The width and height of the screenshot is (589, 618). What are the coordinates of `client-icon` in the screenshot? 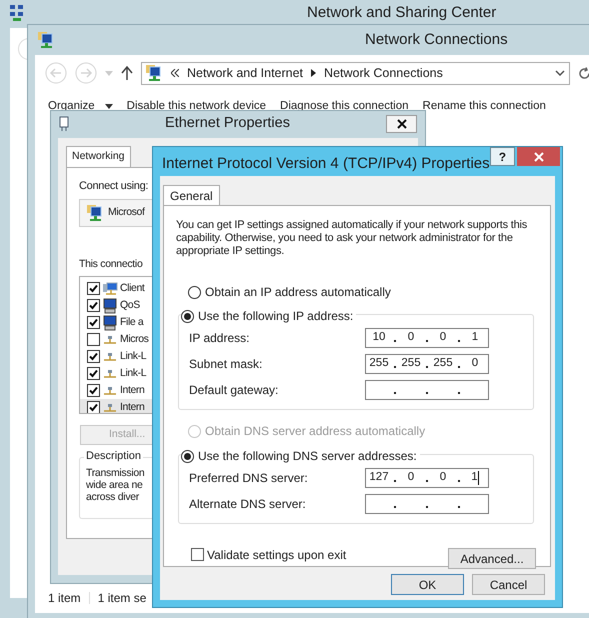 It's located at (110, 289).